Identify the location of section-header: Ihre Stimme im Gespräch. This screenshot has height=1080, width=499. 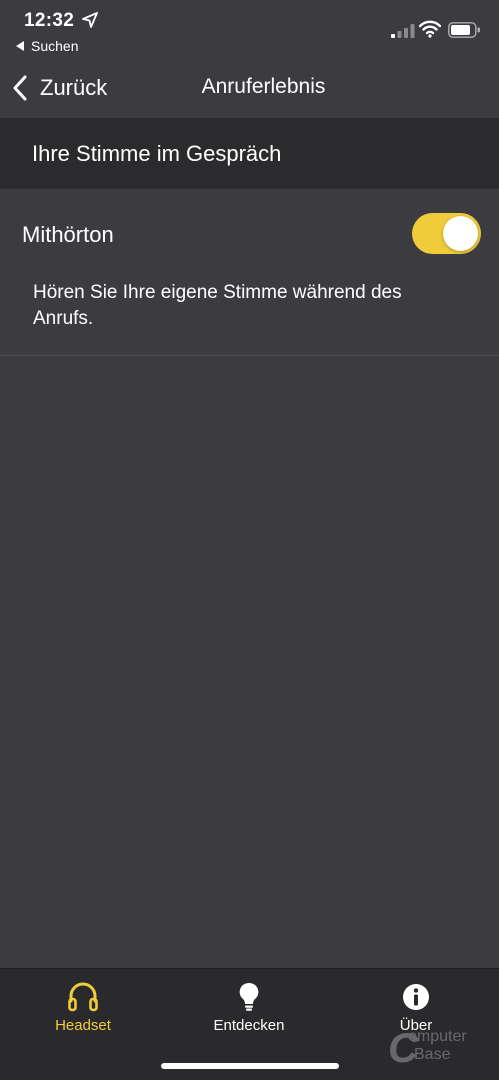
(249, 153).